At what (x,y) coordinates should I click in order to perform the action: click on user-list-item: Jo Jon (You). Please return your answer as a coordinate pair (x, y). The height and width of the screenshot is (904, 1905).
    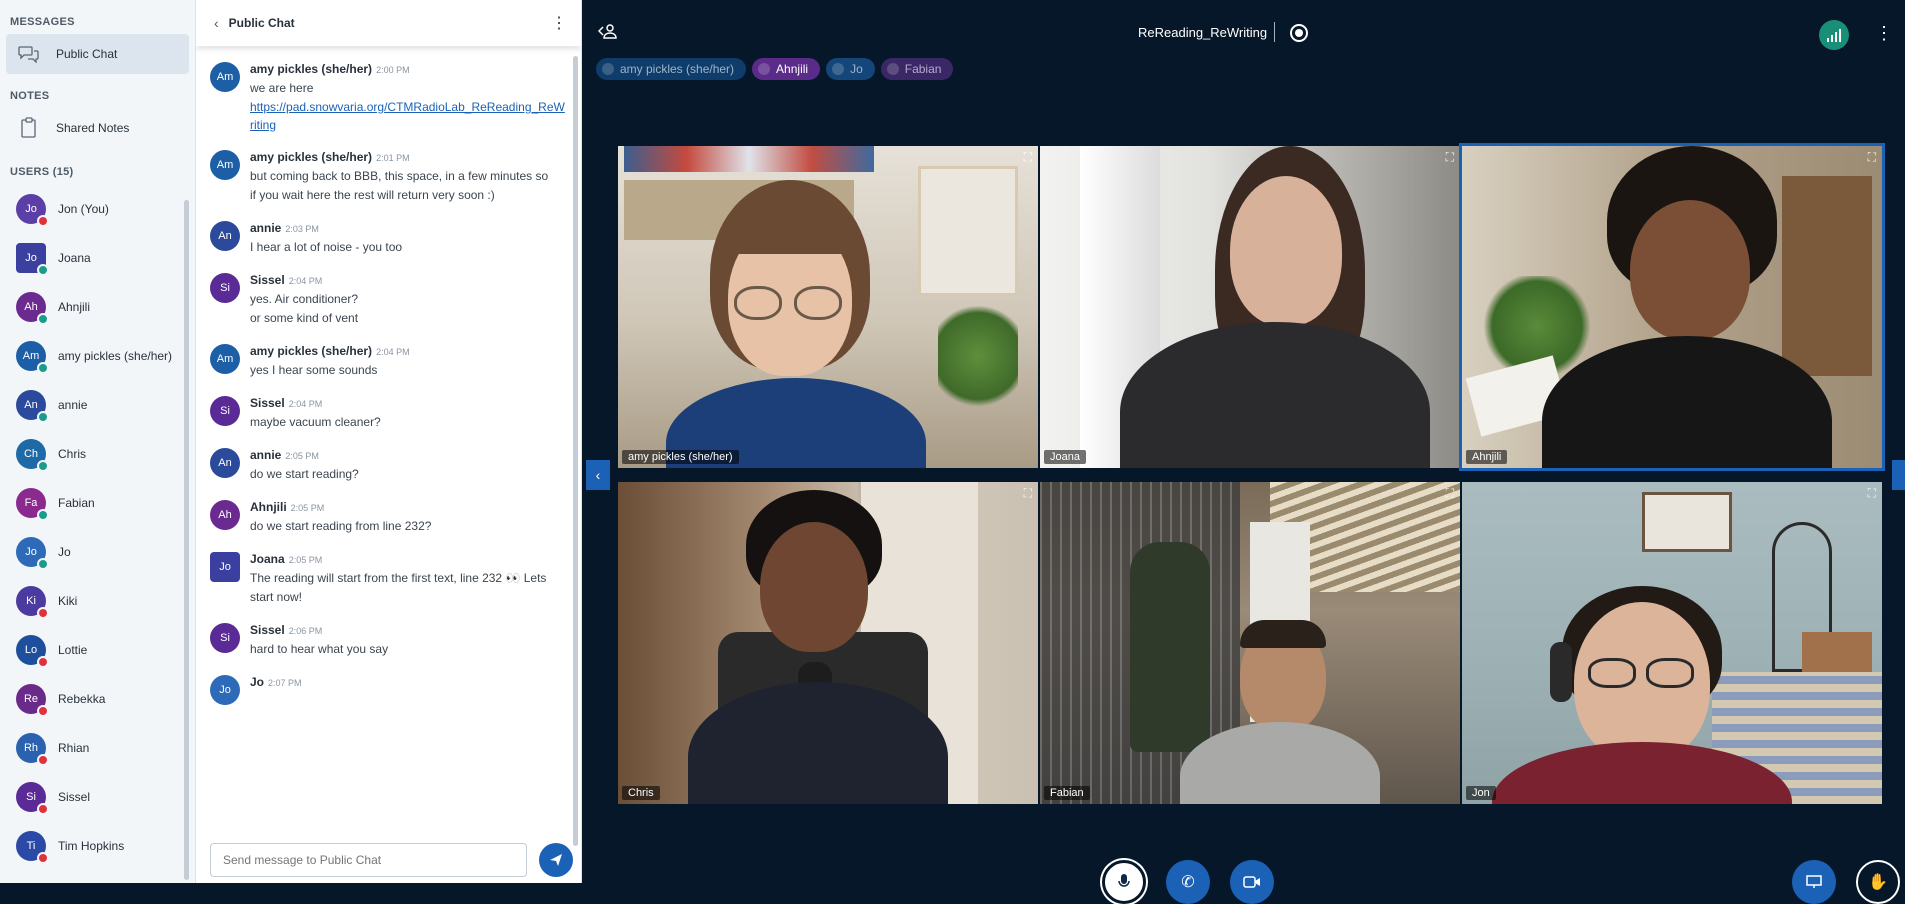
    Looking at the image, I should click on (97, 208).